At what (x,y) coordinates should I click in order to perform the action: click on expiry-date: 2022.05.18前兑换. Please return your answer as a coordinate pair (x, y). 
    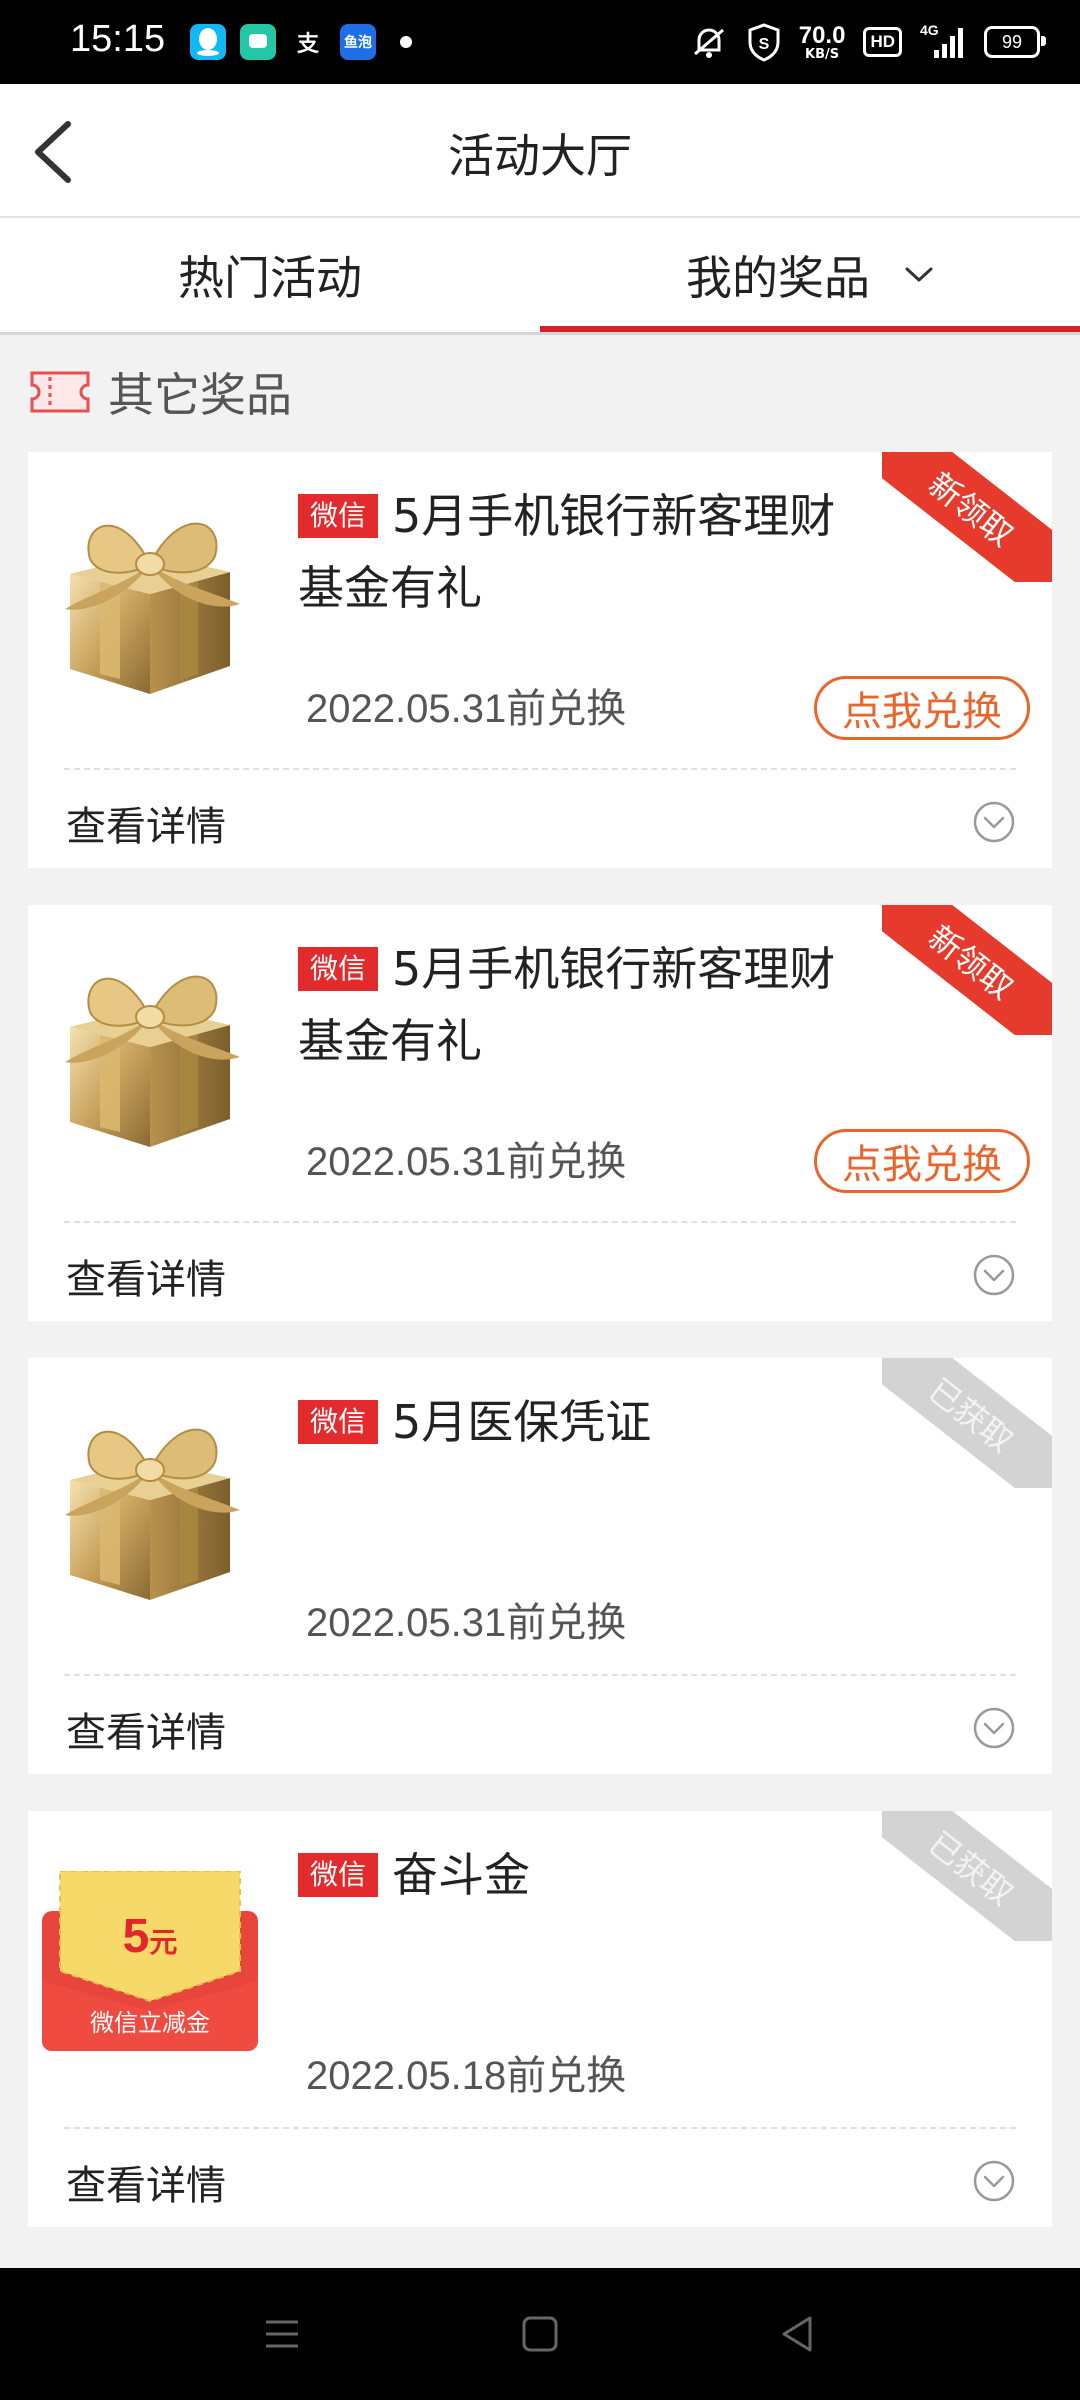
    Looking at the image, I should click on (466, 2076).